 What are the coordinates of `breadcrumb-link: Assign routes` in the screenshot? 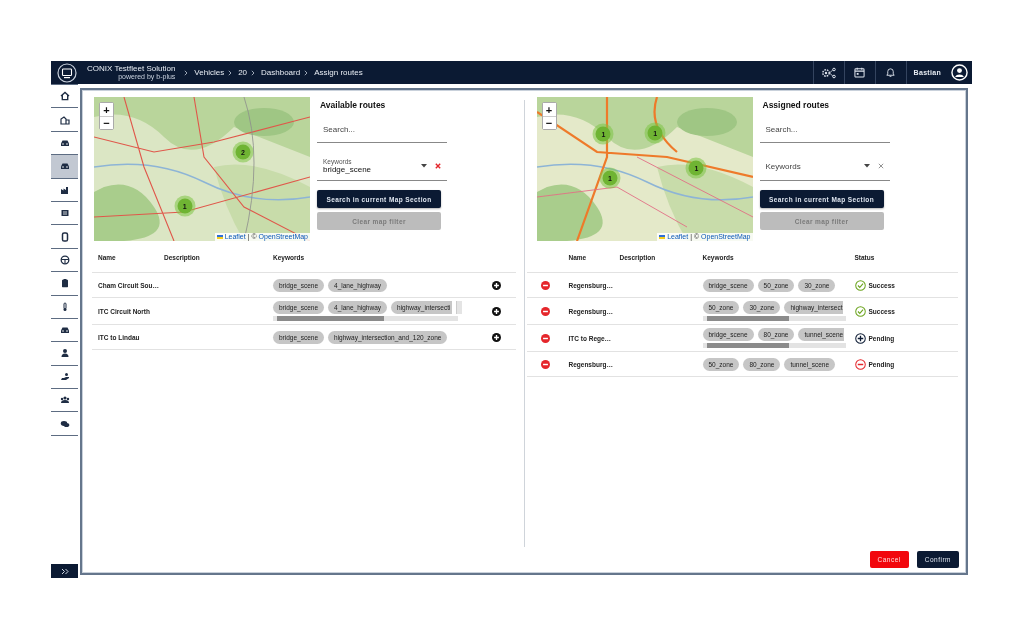 It's located at (338, 72).